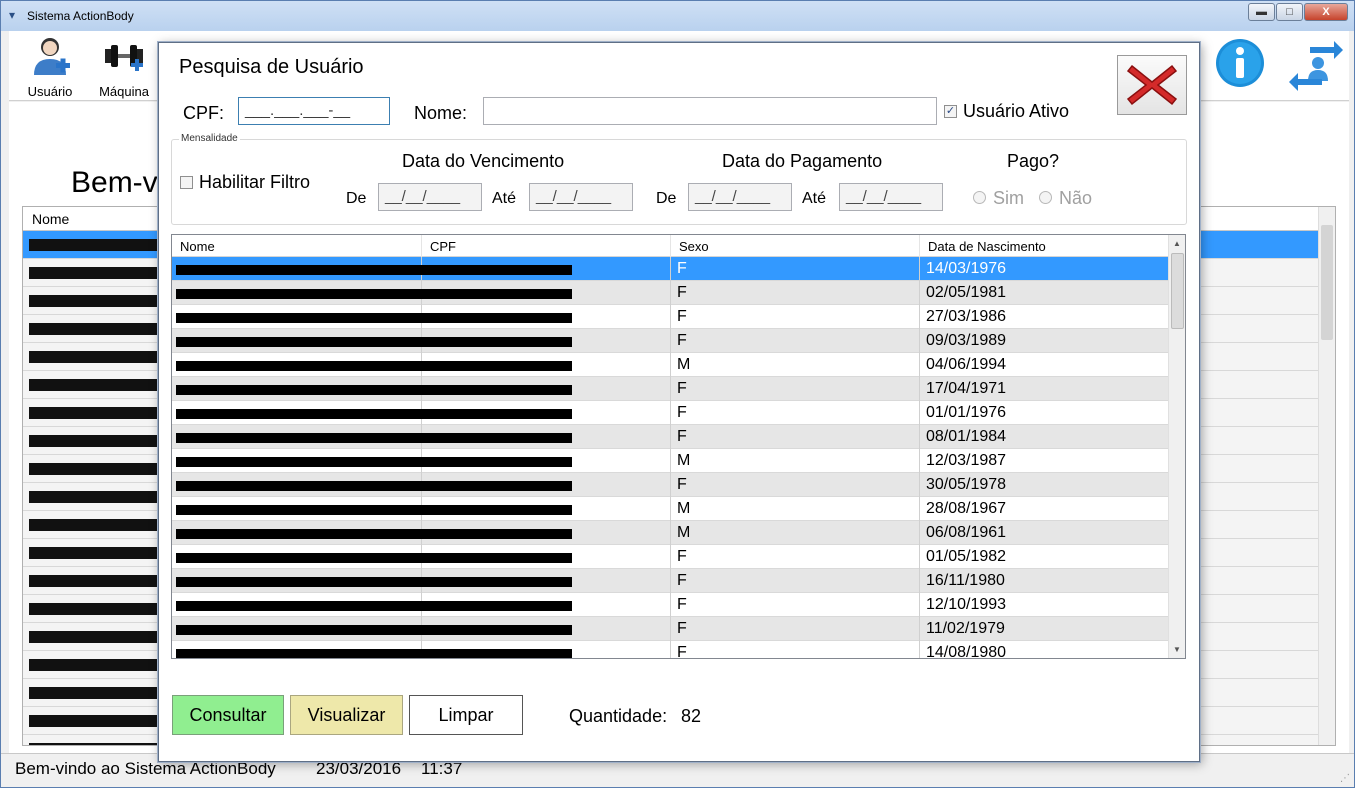  What do you see at coordinates (1076, 198) in the screenshot?
I see `pago-nao-label: Não` at bounding box center [1076, 198].